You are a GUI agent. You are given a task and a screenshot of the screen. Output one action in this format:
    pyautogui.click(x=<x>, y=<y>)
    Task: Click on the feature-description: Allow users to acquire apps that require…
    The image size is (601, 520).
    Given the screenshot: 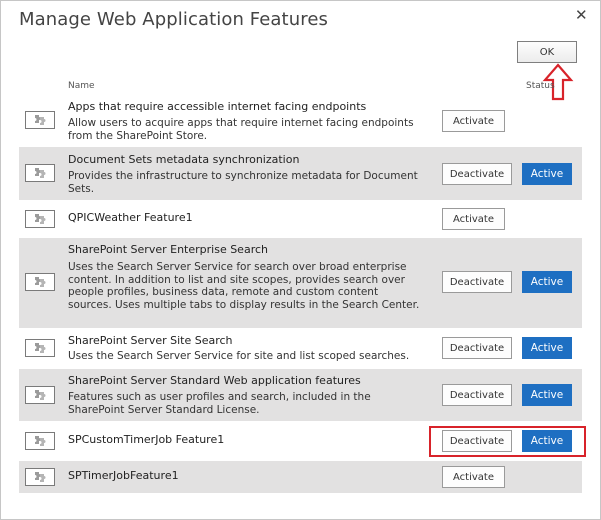 What is the action you would take?
    pyautogui.click(x=241, y=129)
    